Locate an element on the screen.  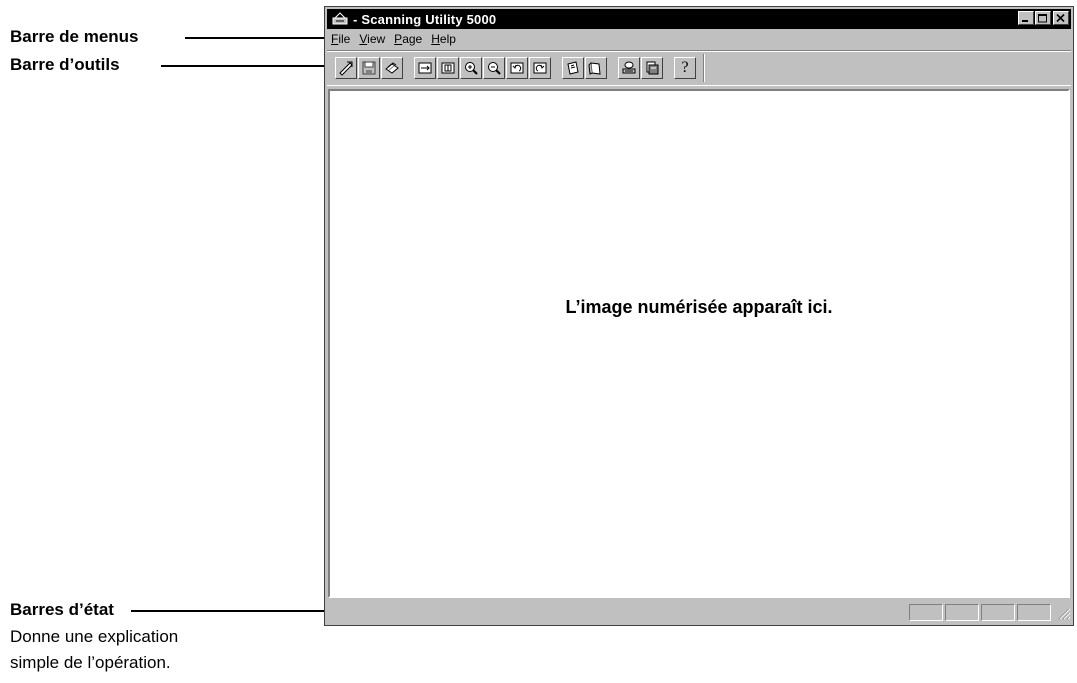
help-icon: ? is located at coordinates (685, 67).